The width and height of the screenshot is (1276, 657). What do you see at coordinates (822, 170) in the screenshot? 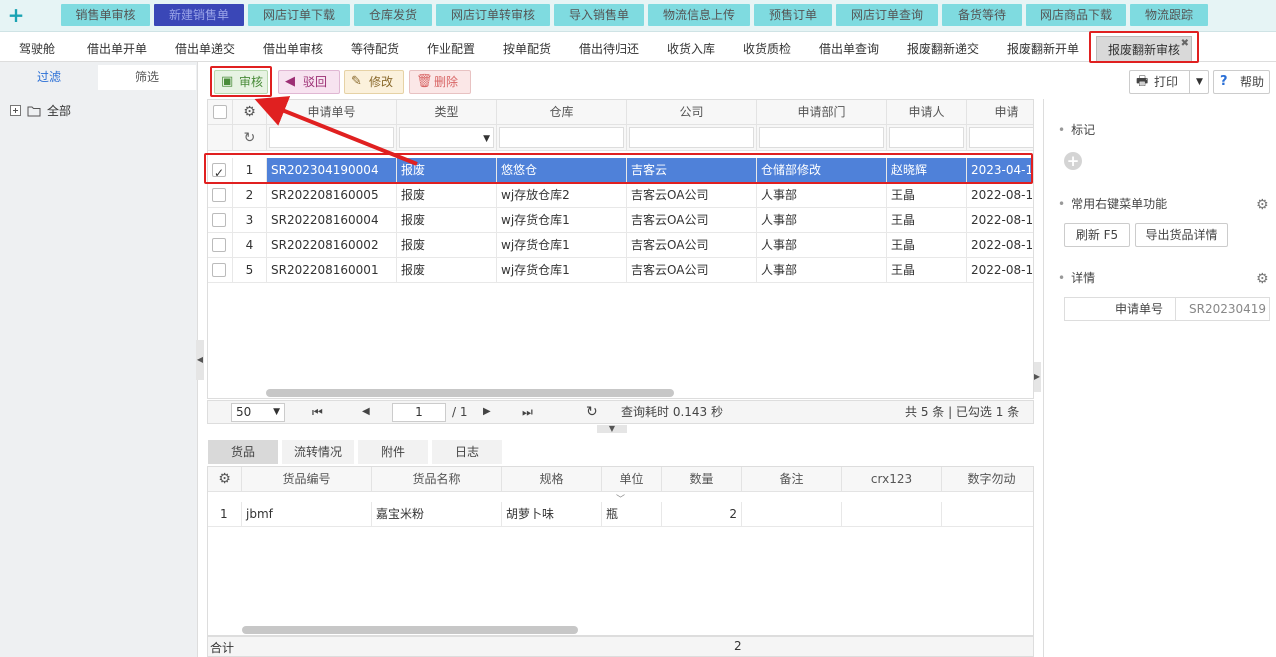
I see `table-cell: 仓储部修改` at bounding box center [822, 170].